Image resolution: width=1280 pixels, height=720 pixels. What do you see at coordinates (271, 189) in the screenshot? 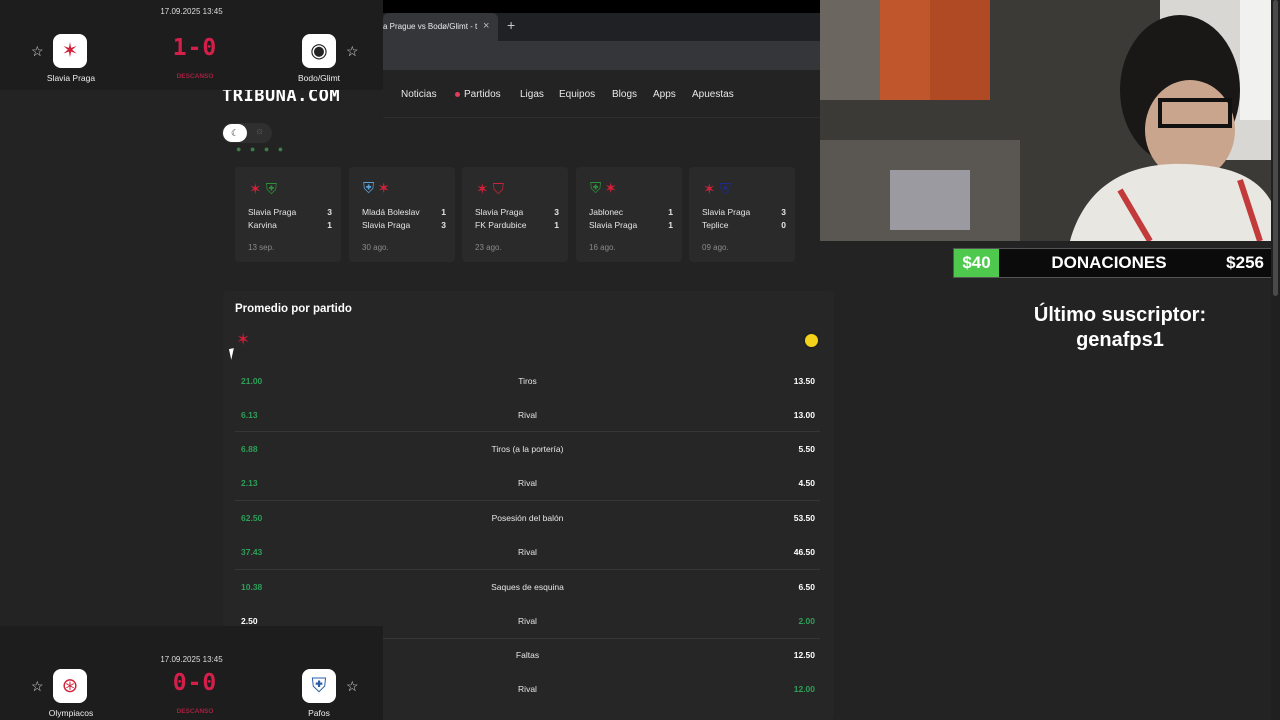
I see `karvina-crest-icon: ⛨` at bounding box center [271, 189].